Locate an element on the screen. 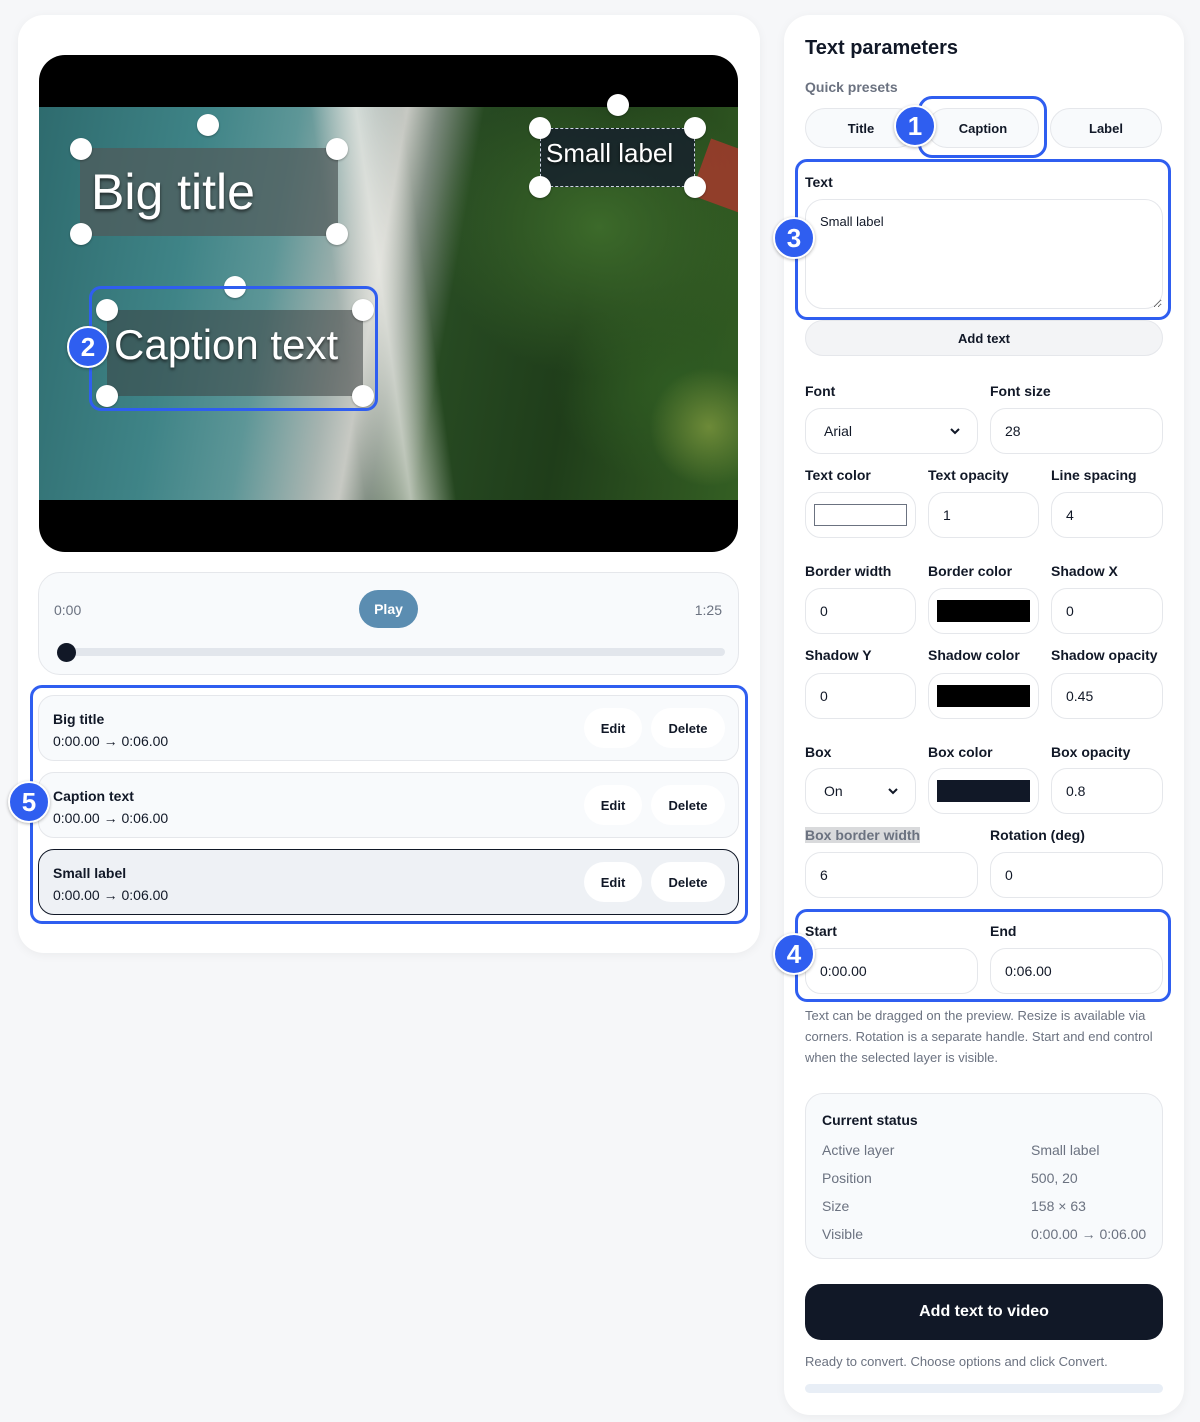  overlay-big-title: Big title is located at coordinates (209, 192).